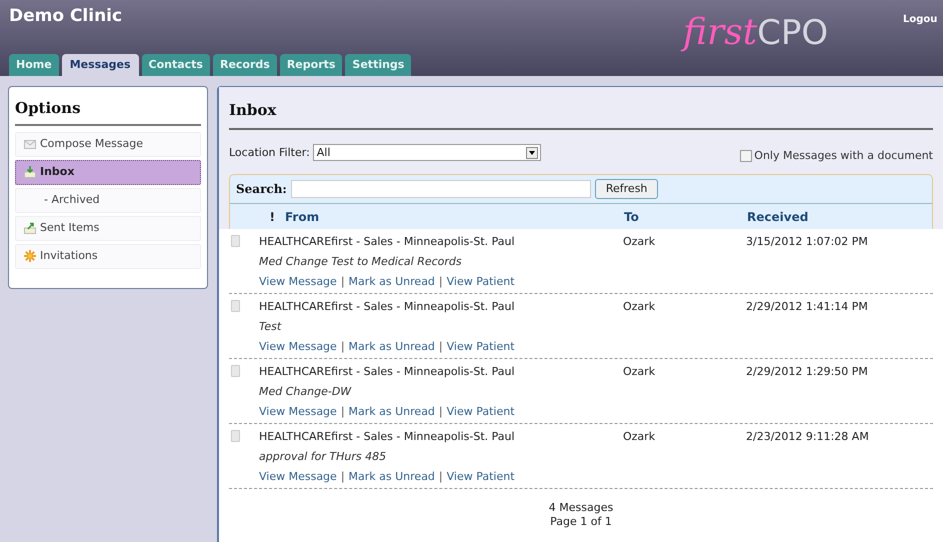  I want to click on page-indicator: Page 1 of 1, so click(581, 522).